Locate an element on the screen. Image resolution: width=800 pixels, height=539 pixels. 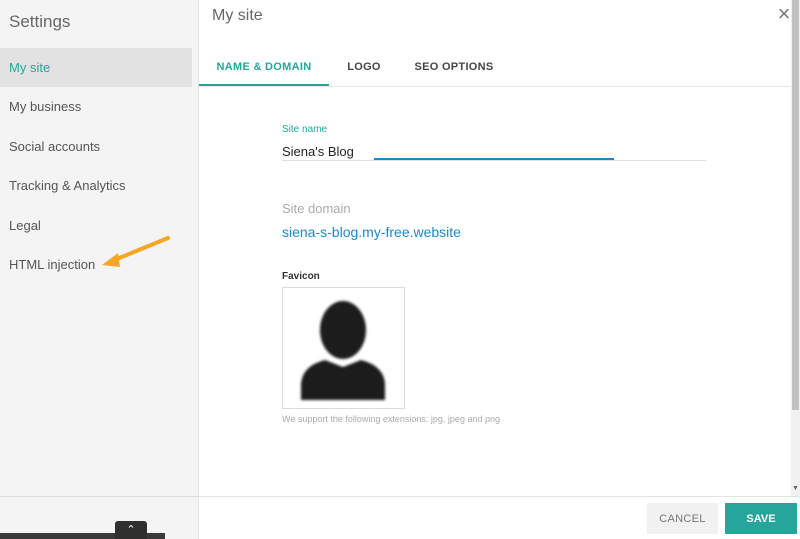
close-icon: × is located at coordinates (784, 13).